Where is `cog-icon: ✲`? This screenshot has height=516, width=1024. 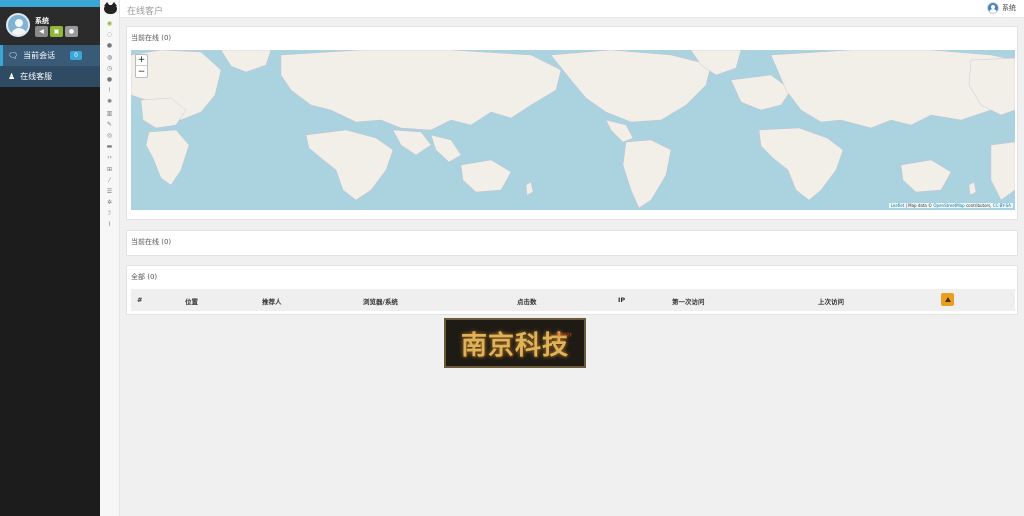 cog-icon: ✲ is located at coordinates (109, 202).